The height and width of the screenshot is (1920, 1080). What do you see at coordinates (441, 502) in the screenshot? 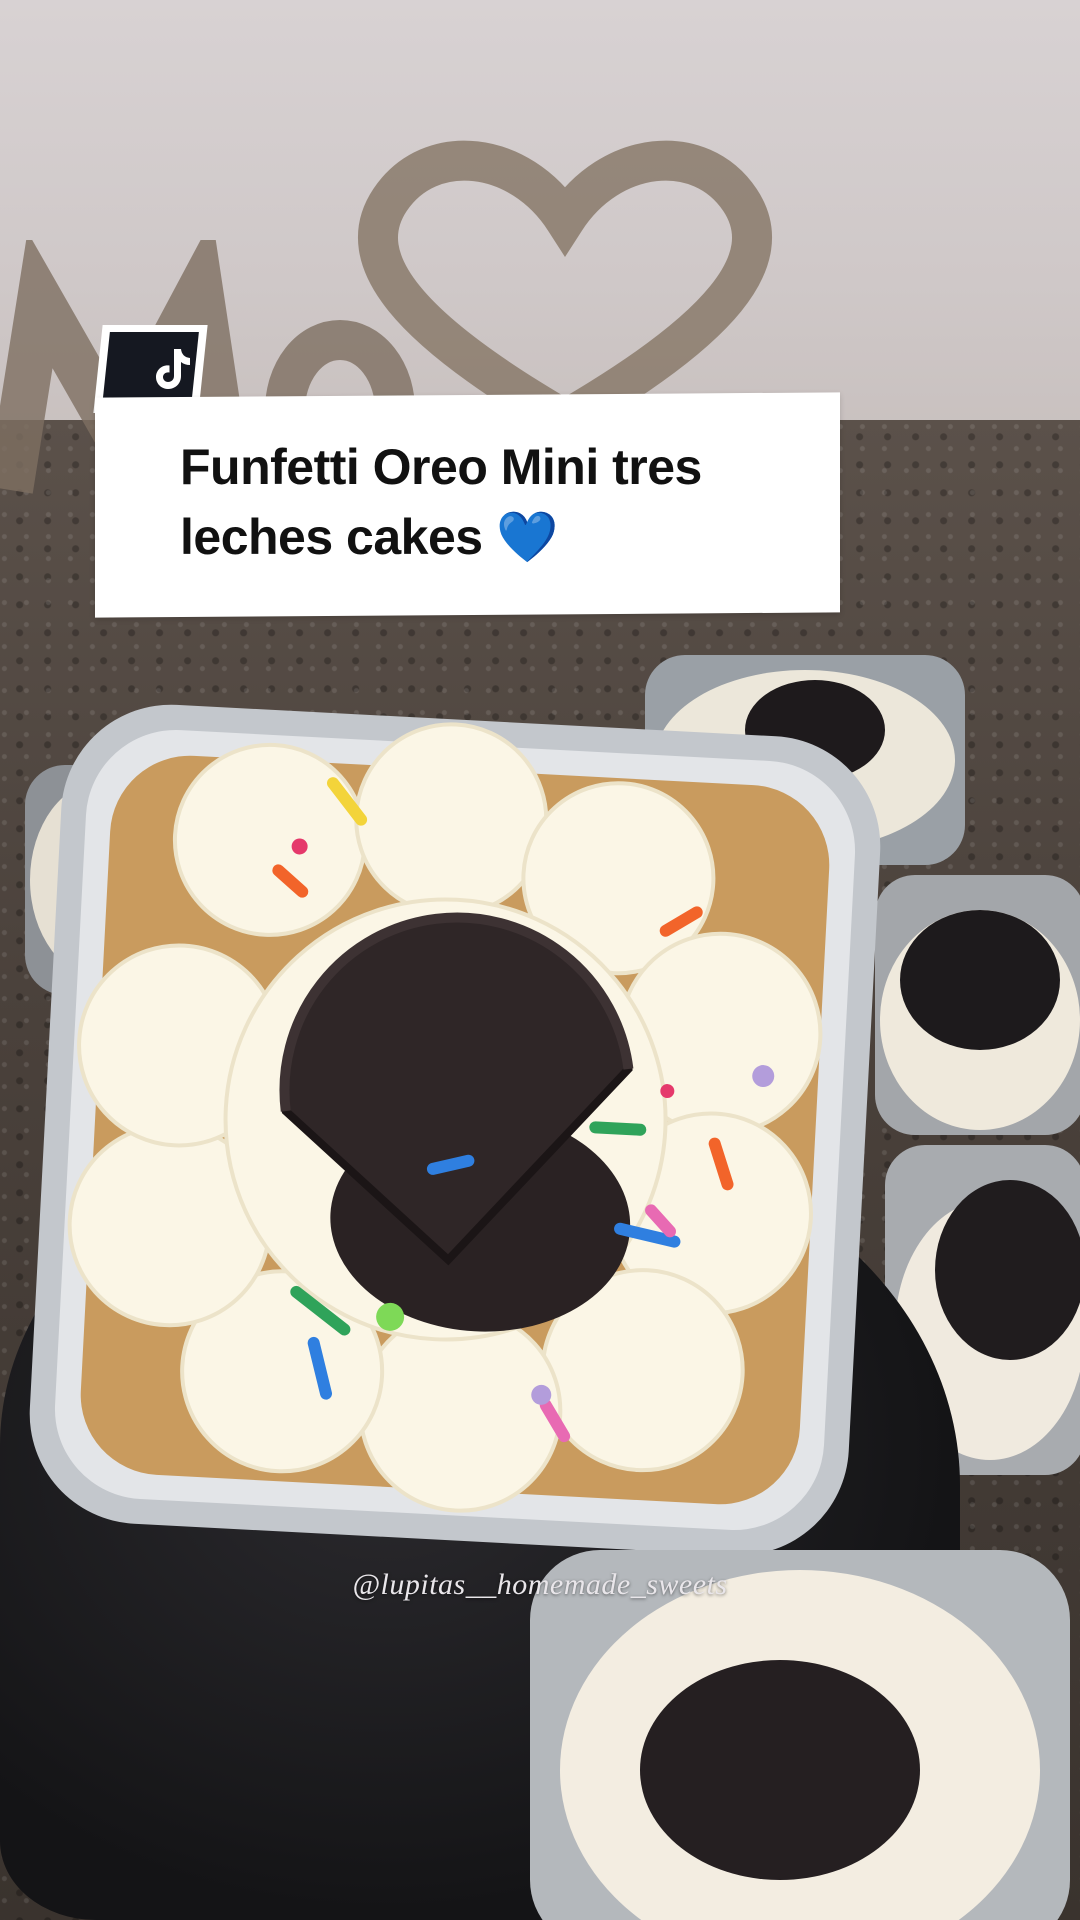
I see `caption-text: Funfetti Oreo Mini tres leches cakes 💙` at bounding box center [441, 502].